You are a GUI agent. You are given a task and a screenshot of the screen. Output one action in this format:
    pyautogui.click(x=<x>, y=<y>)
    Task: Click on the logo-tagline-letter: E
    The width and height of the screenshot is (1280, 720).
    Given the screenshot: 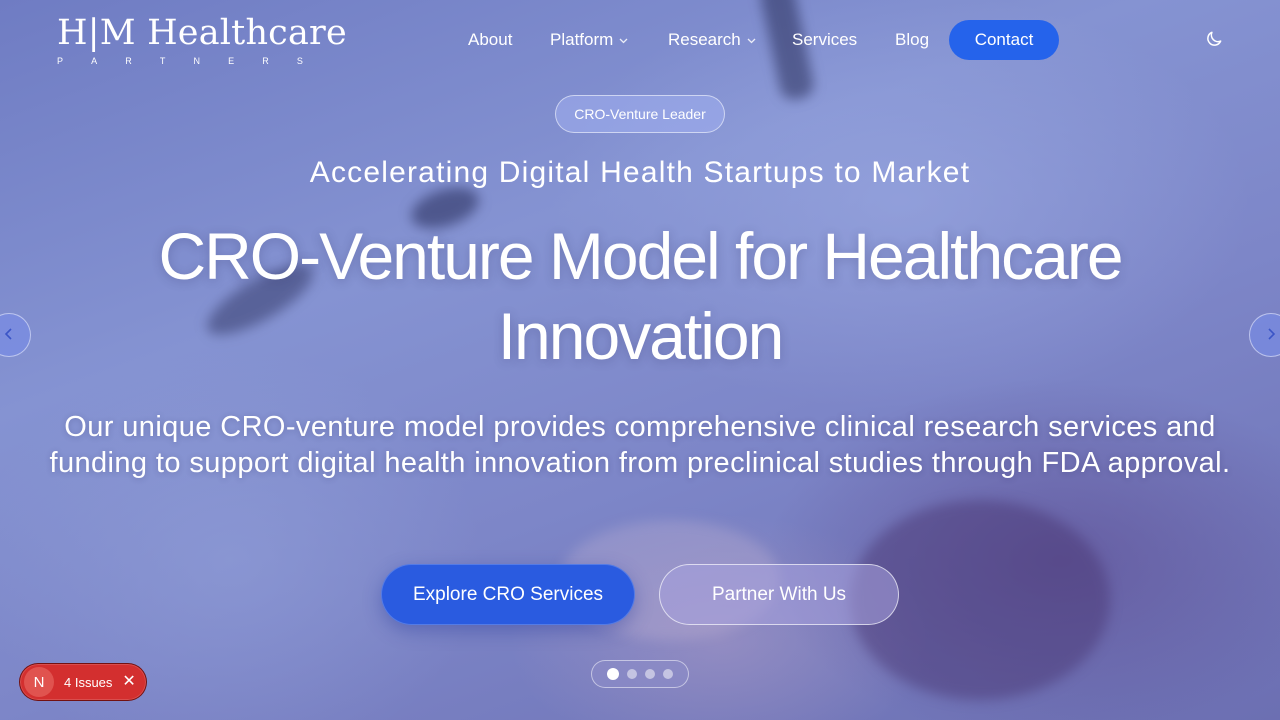 What is the action you would take?
    pyautogui.click(x=232, y=61)
    